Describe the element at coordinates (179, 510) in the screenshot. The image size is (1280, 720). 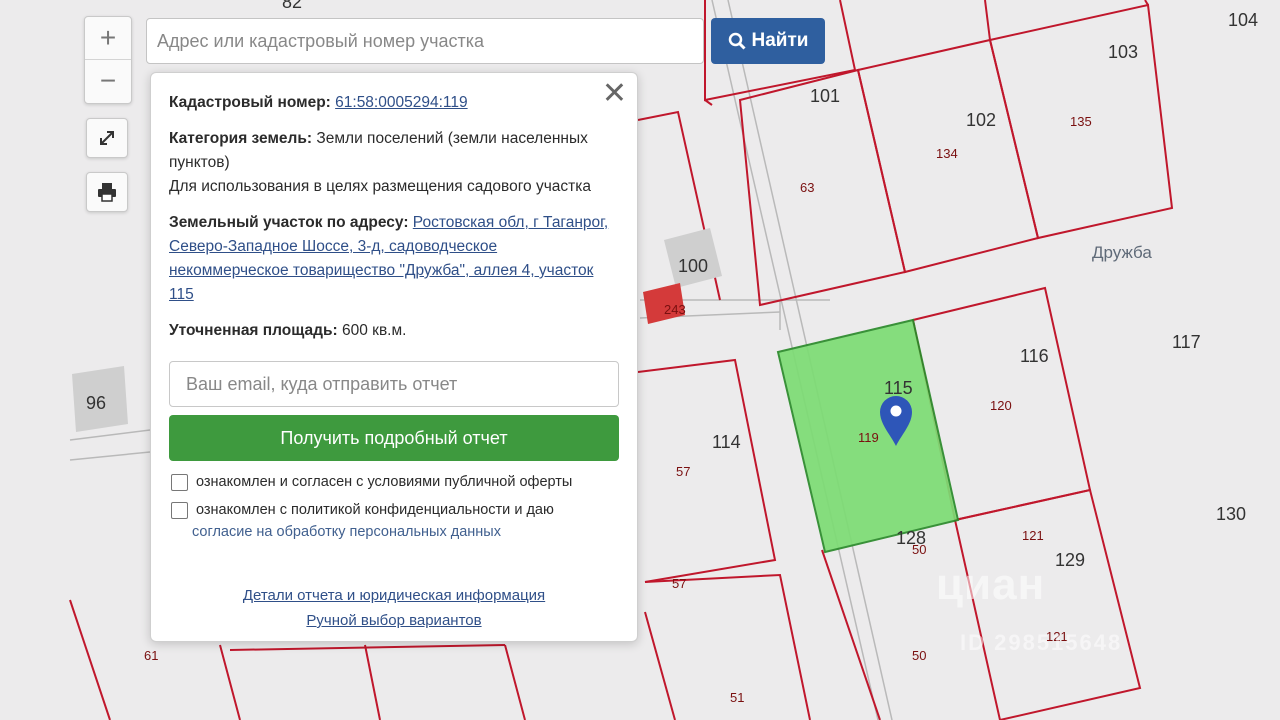
I see `consent-privacy-checkbox` at that location.